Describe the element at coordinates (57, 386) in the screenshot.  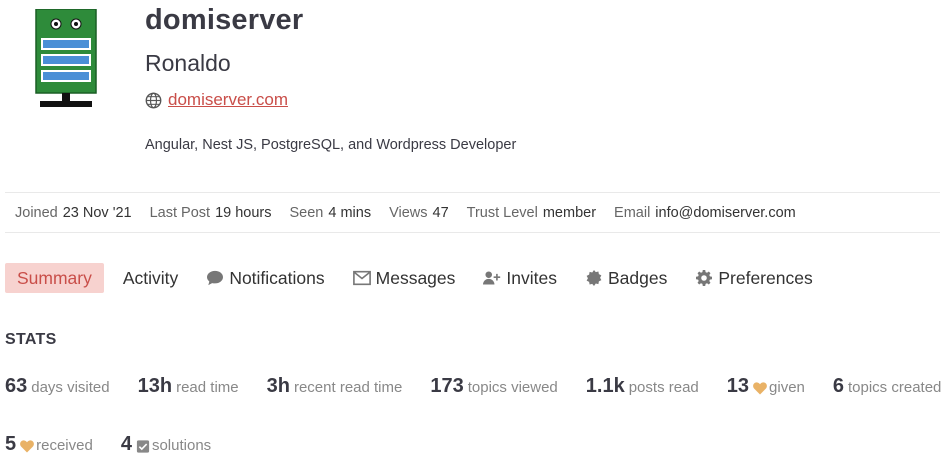
I see `stat-days-visited: 63 days visited` at that location.